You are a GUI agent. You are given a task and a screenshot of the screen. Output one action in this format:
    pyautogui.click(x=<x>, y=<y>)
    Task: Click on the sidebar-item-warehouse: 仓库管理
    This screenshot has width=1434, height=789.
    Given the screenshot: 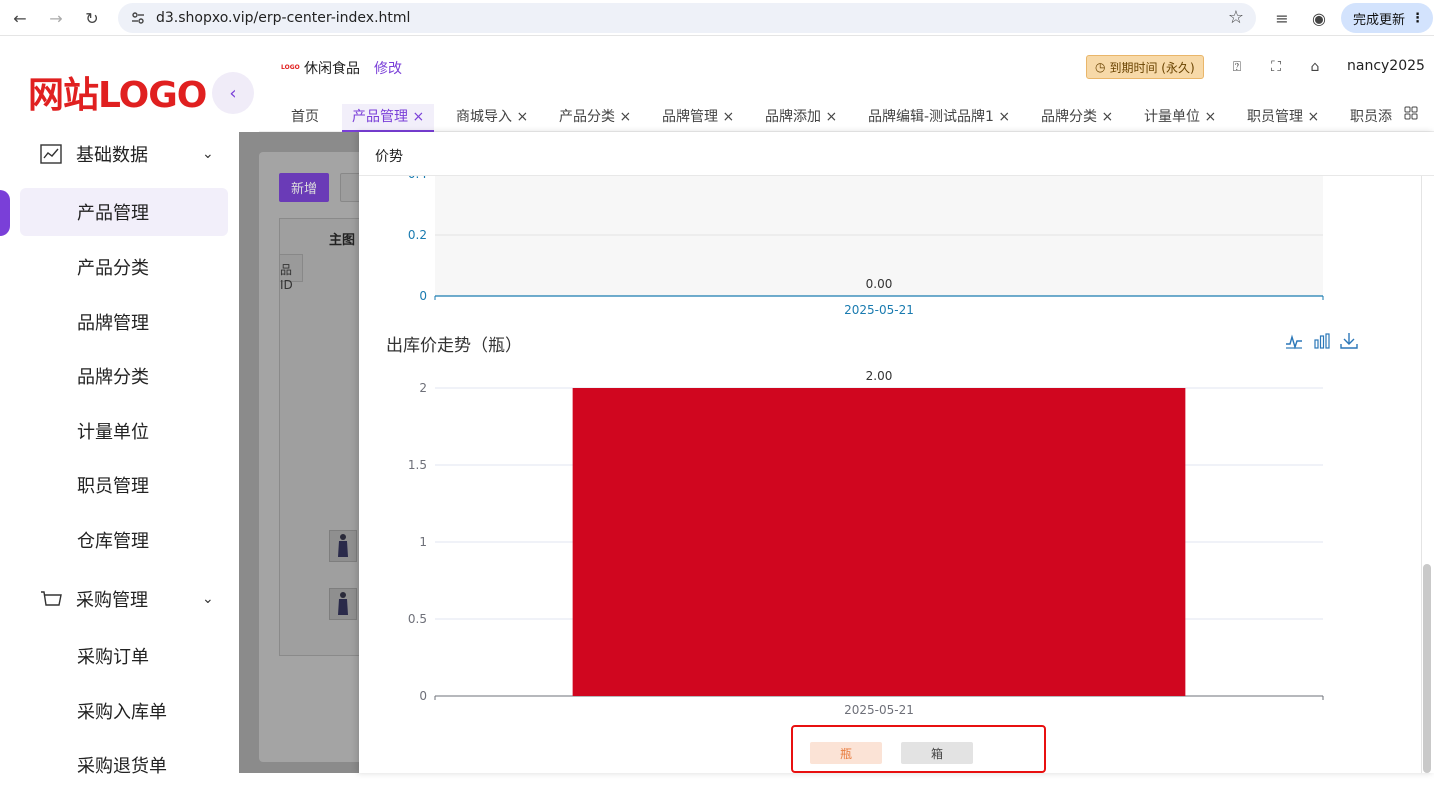 What is the action you would take?
    pyautogui.click(x=124, y=540)
    